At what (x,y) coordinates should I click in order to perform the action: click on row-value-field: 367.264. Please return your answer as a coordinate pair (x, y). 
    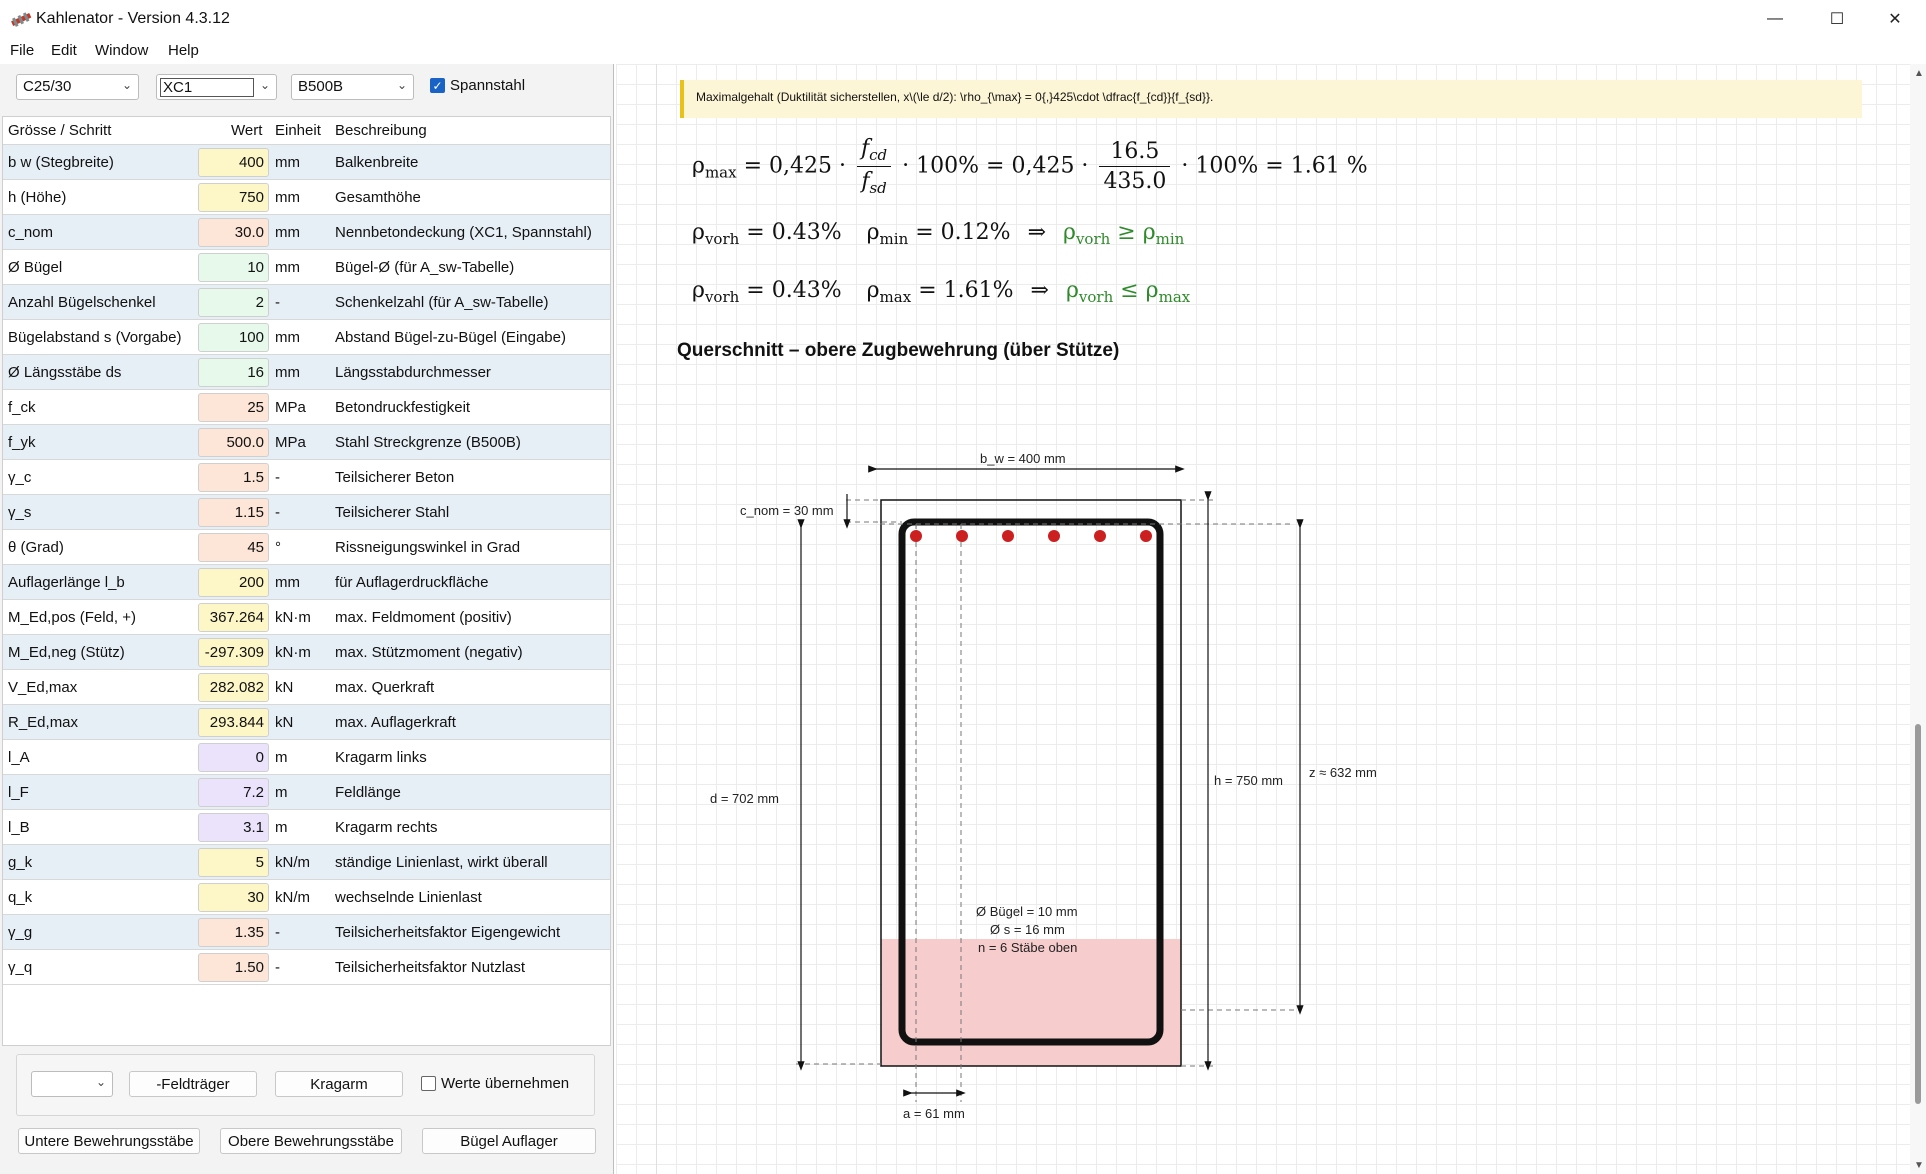
    Looking at the image, I should click on (233, 617).